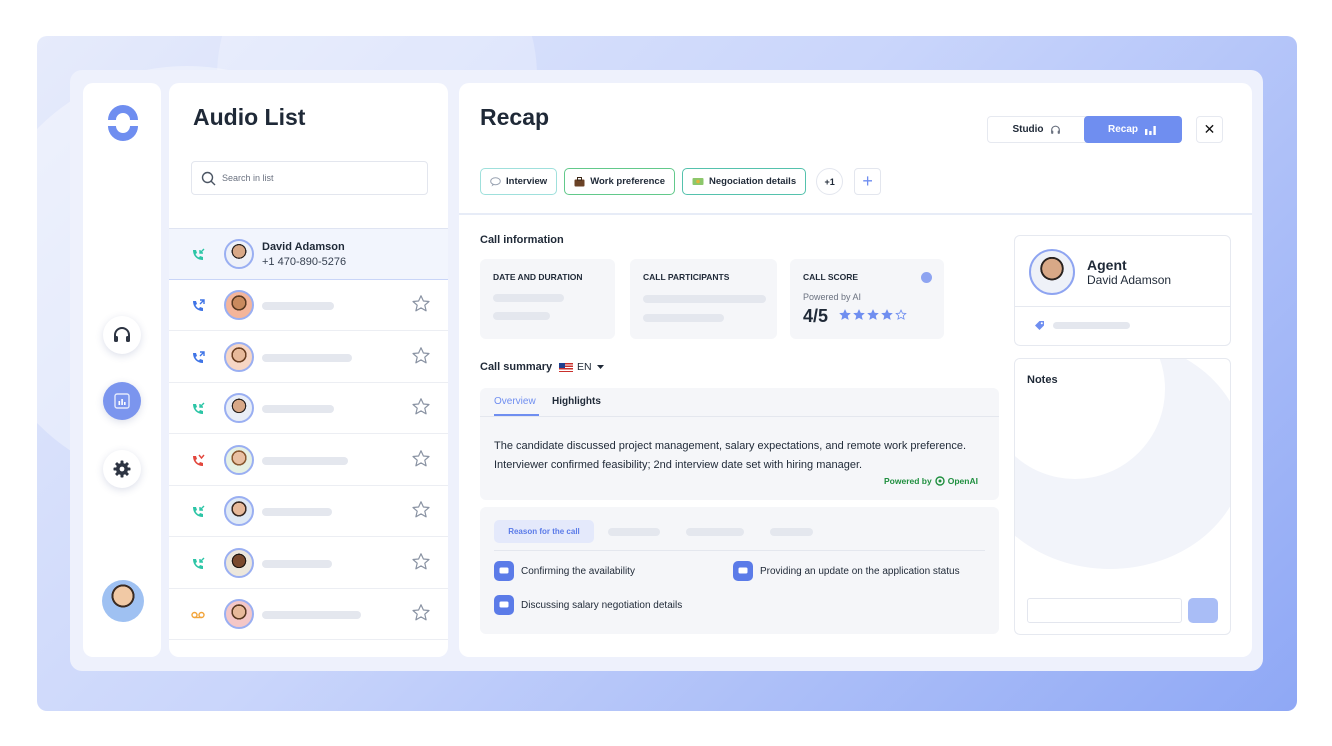 This screenshot has width=1332, height=746. What do you see at coordinates (199, 356) in the screenshot?
I see `outgoing-call-icon` at bounding box center [199, 356].